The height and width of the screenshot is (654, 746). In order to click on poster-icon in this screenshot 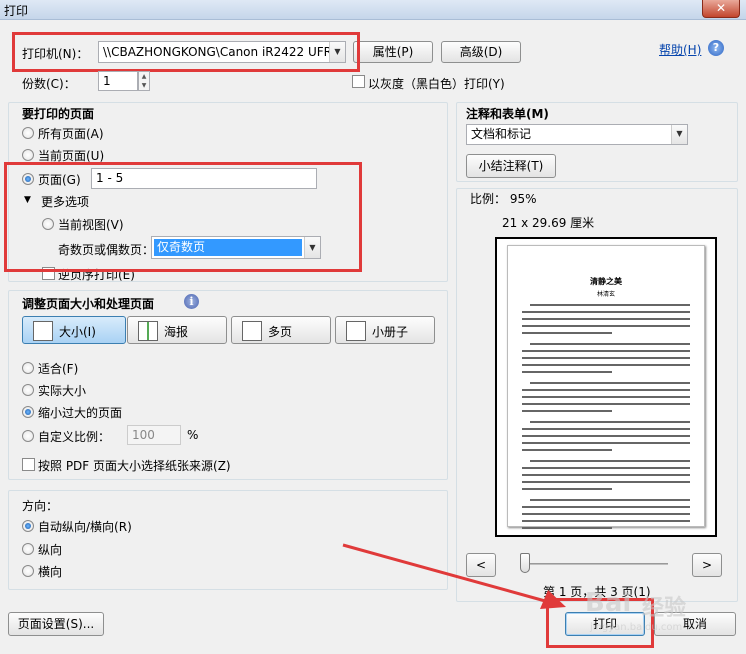, I will do `click(148, 331)`.